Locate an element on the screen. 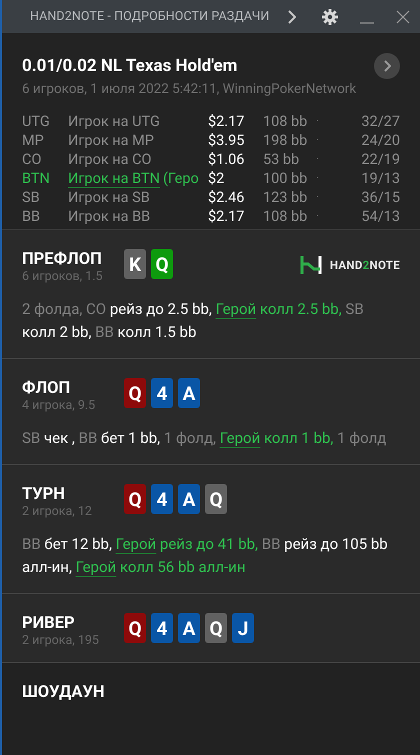 The height and width of the screenshot is (755, 420). street-info: 6 игроков, 1.5 is located at coordinates (63, 276).